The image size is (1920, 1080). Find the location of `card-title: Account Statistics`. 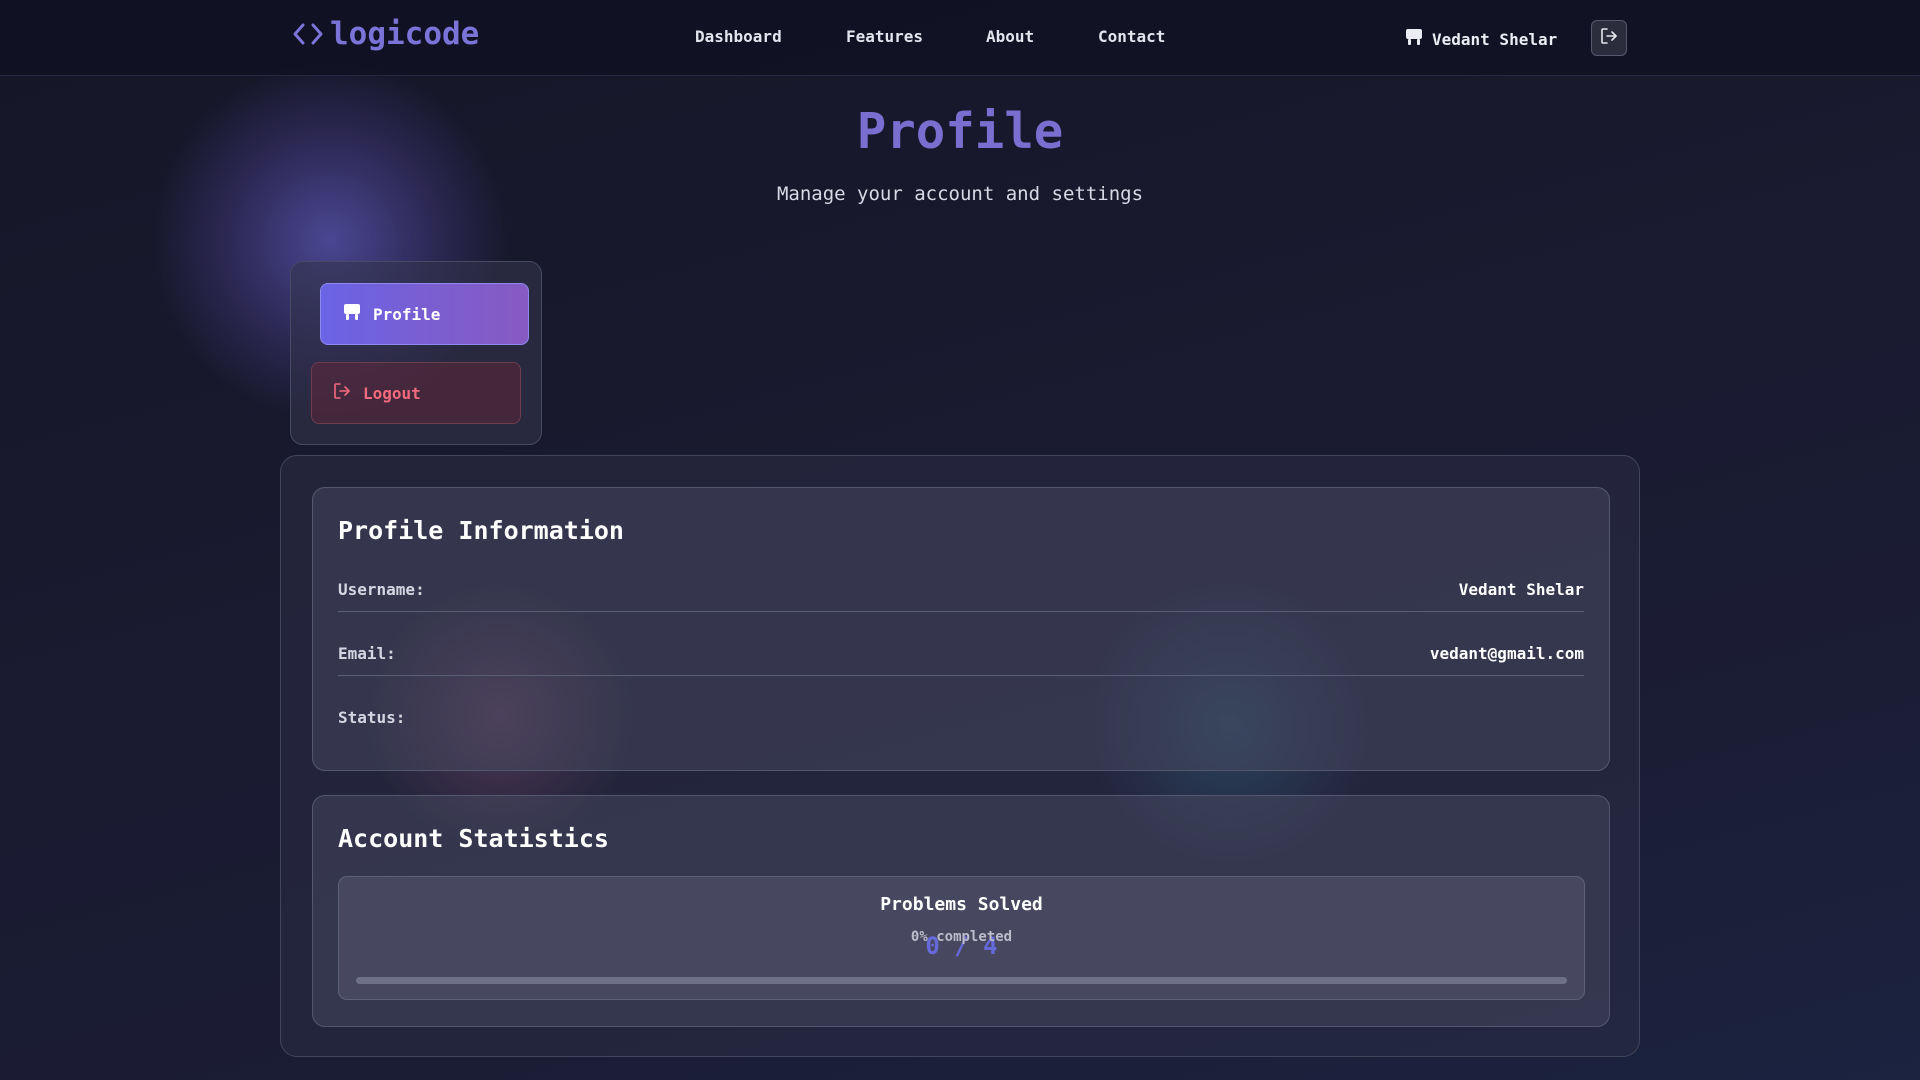

card-title: Account Statistics is located at coordinates (473, 838).